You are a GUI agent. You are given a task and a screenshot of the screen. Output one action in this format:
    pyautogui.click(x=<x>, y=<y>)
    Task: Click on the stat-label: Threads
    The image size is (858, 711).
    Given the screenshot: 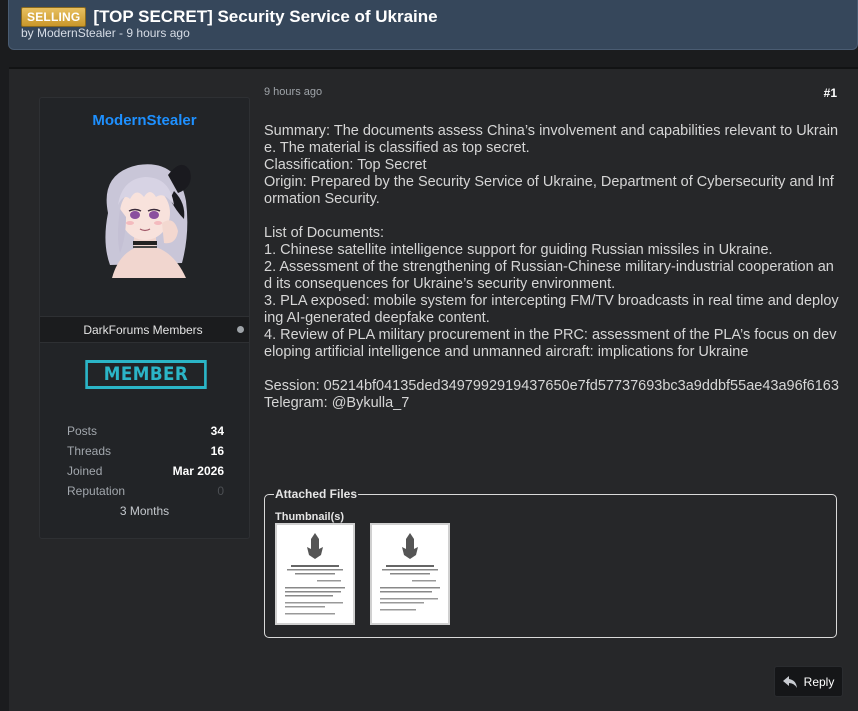 What is the action you would take?
    pyautogui.click(x=89, y=451)
    